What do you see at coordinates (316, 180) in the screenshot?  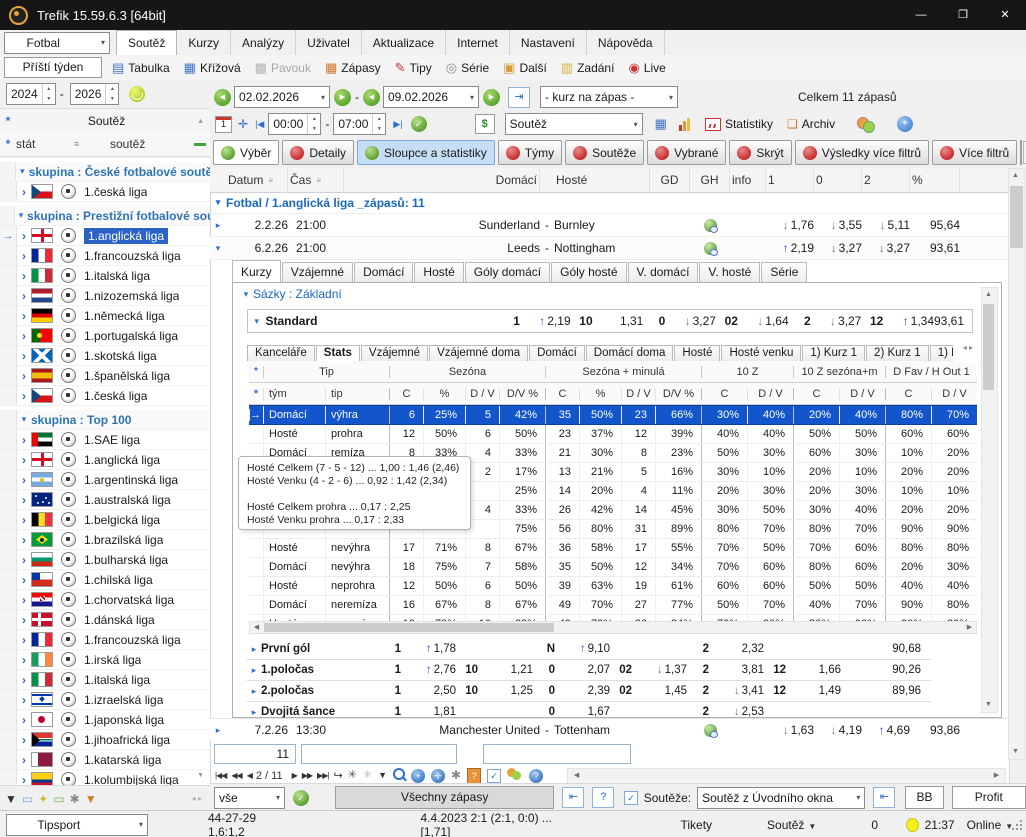 I see `col-cas: Čas ≡` at bounding box center [316, 180].